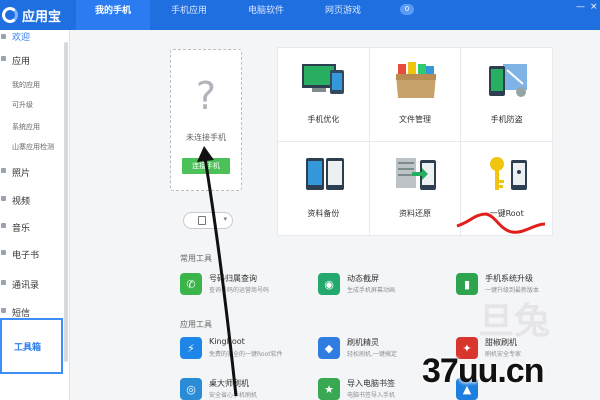  I want to click on folder-box-icon, so click(415, 80).